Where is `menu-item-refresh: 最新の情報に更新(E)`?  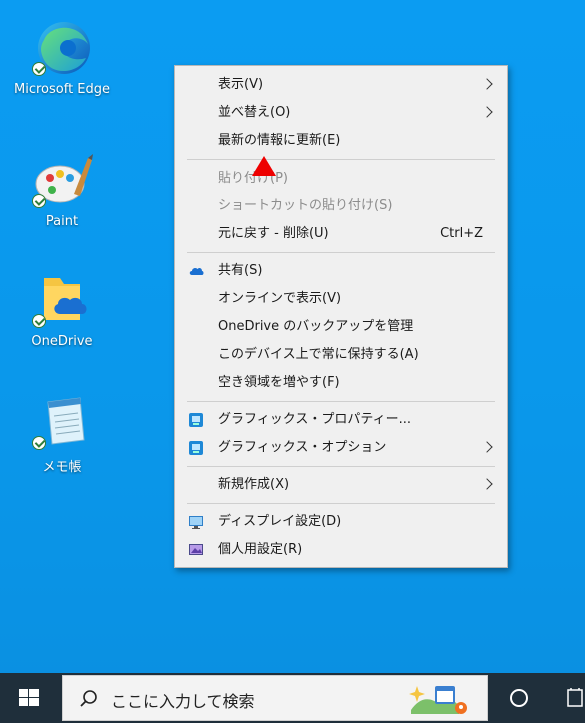
menu-item-refresh: 最新の情報に更新(E) is located at coordinates (341, 141).